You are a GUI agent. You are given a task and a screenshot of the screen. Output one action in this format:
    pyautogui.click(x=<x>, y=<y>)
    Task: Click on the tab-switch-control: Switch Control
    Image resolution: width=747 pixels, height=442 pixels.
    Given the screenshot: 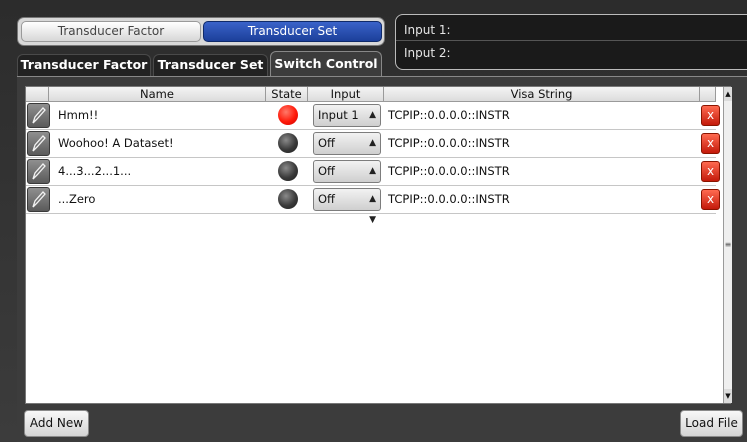 What is the action you would take?
    pyautogui.click(x=326, y=64)
    